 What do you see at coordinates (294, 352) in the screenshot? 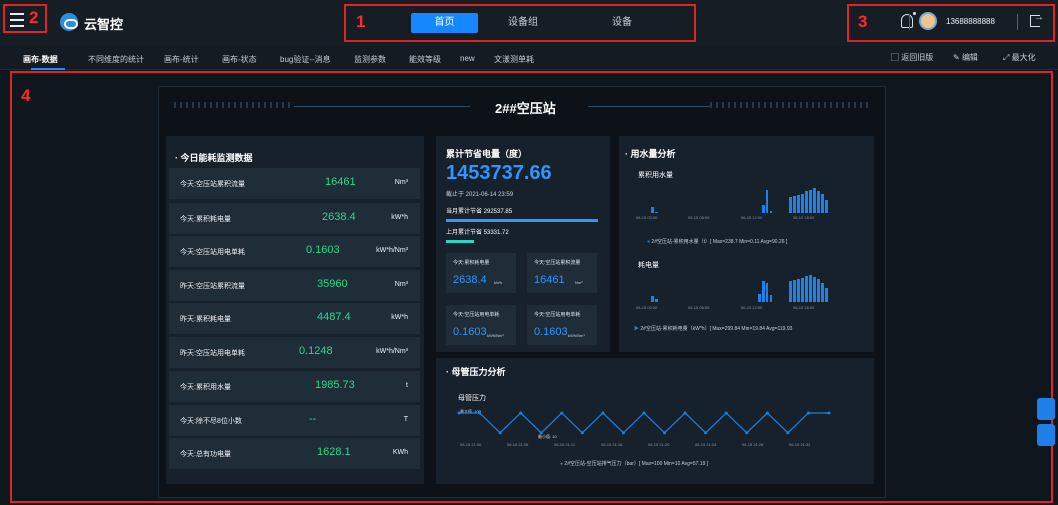
I see `list-item: 昨天:空压站用电单耗 0.1248 kW*h/Nm³` at bounding box center [294, 352].